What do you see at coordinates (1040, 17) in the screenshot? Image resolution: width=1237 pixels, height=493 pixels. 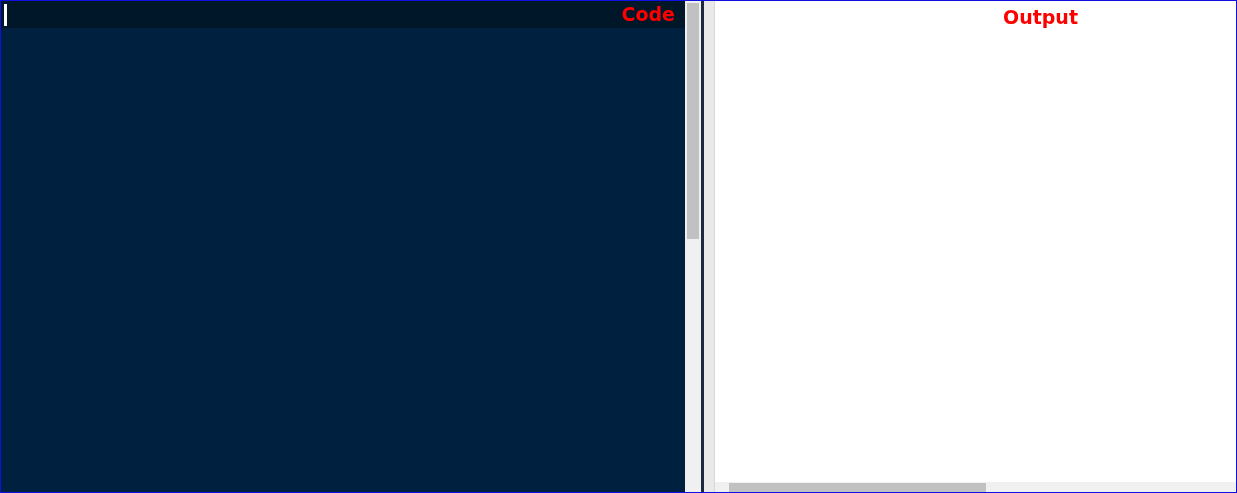 I see `pane-label: Output` at bounding box center [1040, 17].